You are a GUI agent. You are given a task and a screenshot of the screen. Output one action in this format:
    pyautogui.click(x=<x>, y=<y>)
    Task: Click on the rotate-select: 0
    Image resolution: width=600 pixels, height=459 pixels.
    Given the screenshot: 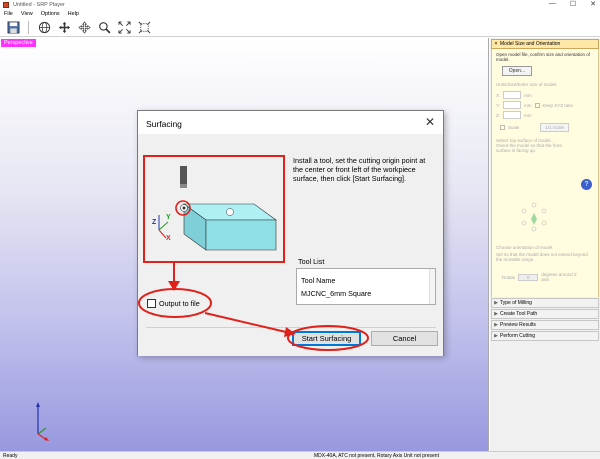 What is the action you would take?
    pyautogui.click(x=528, y=277)
    